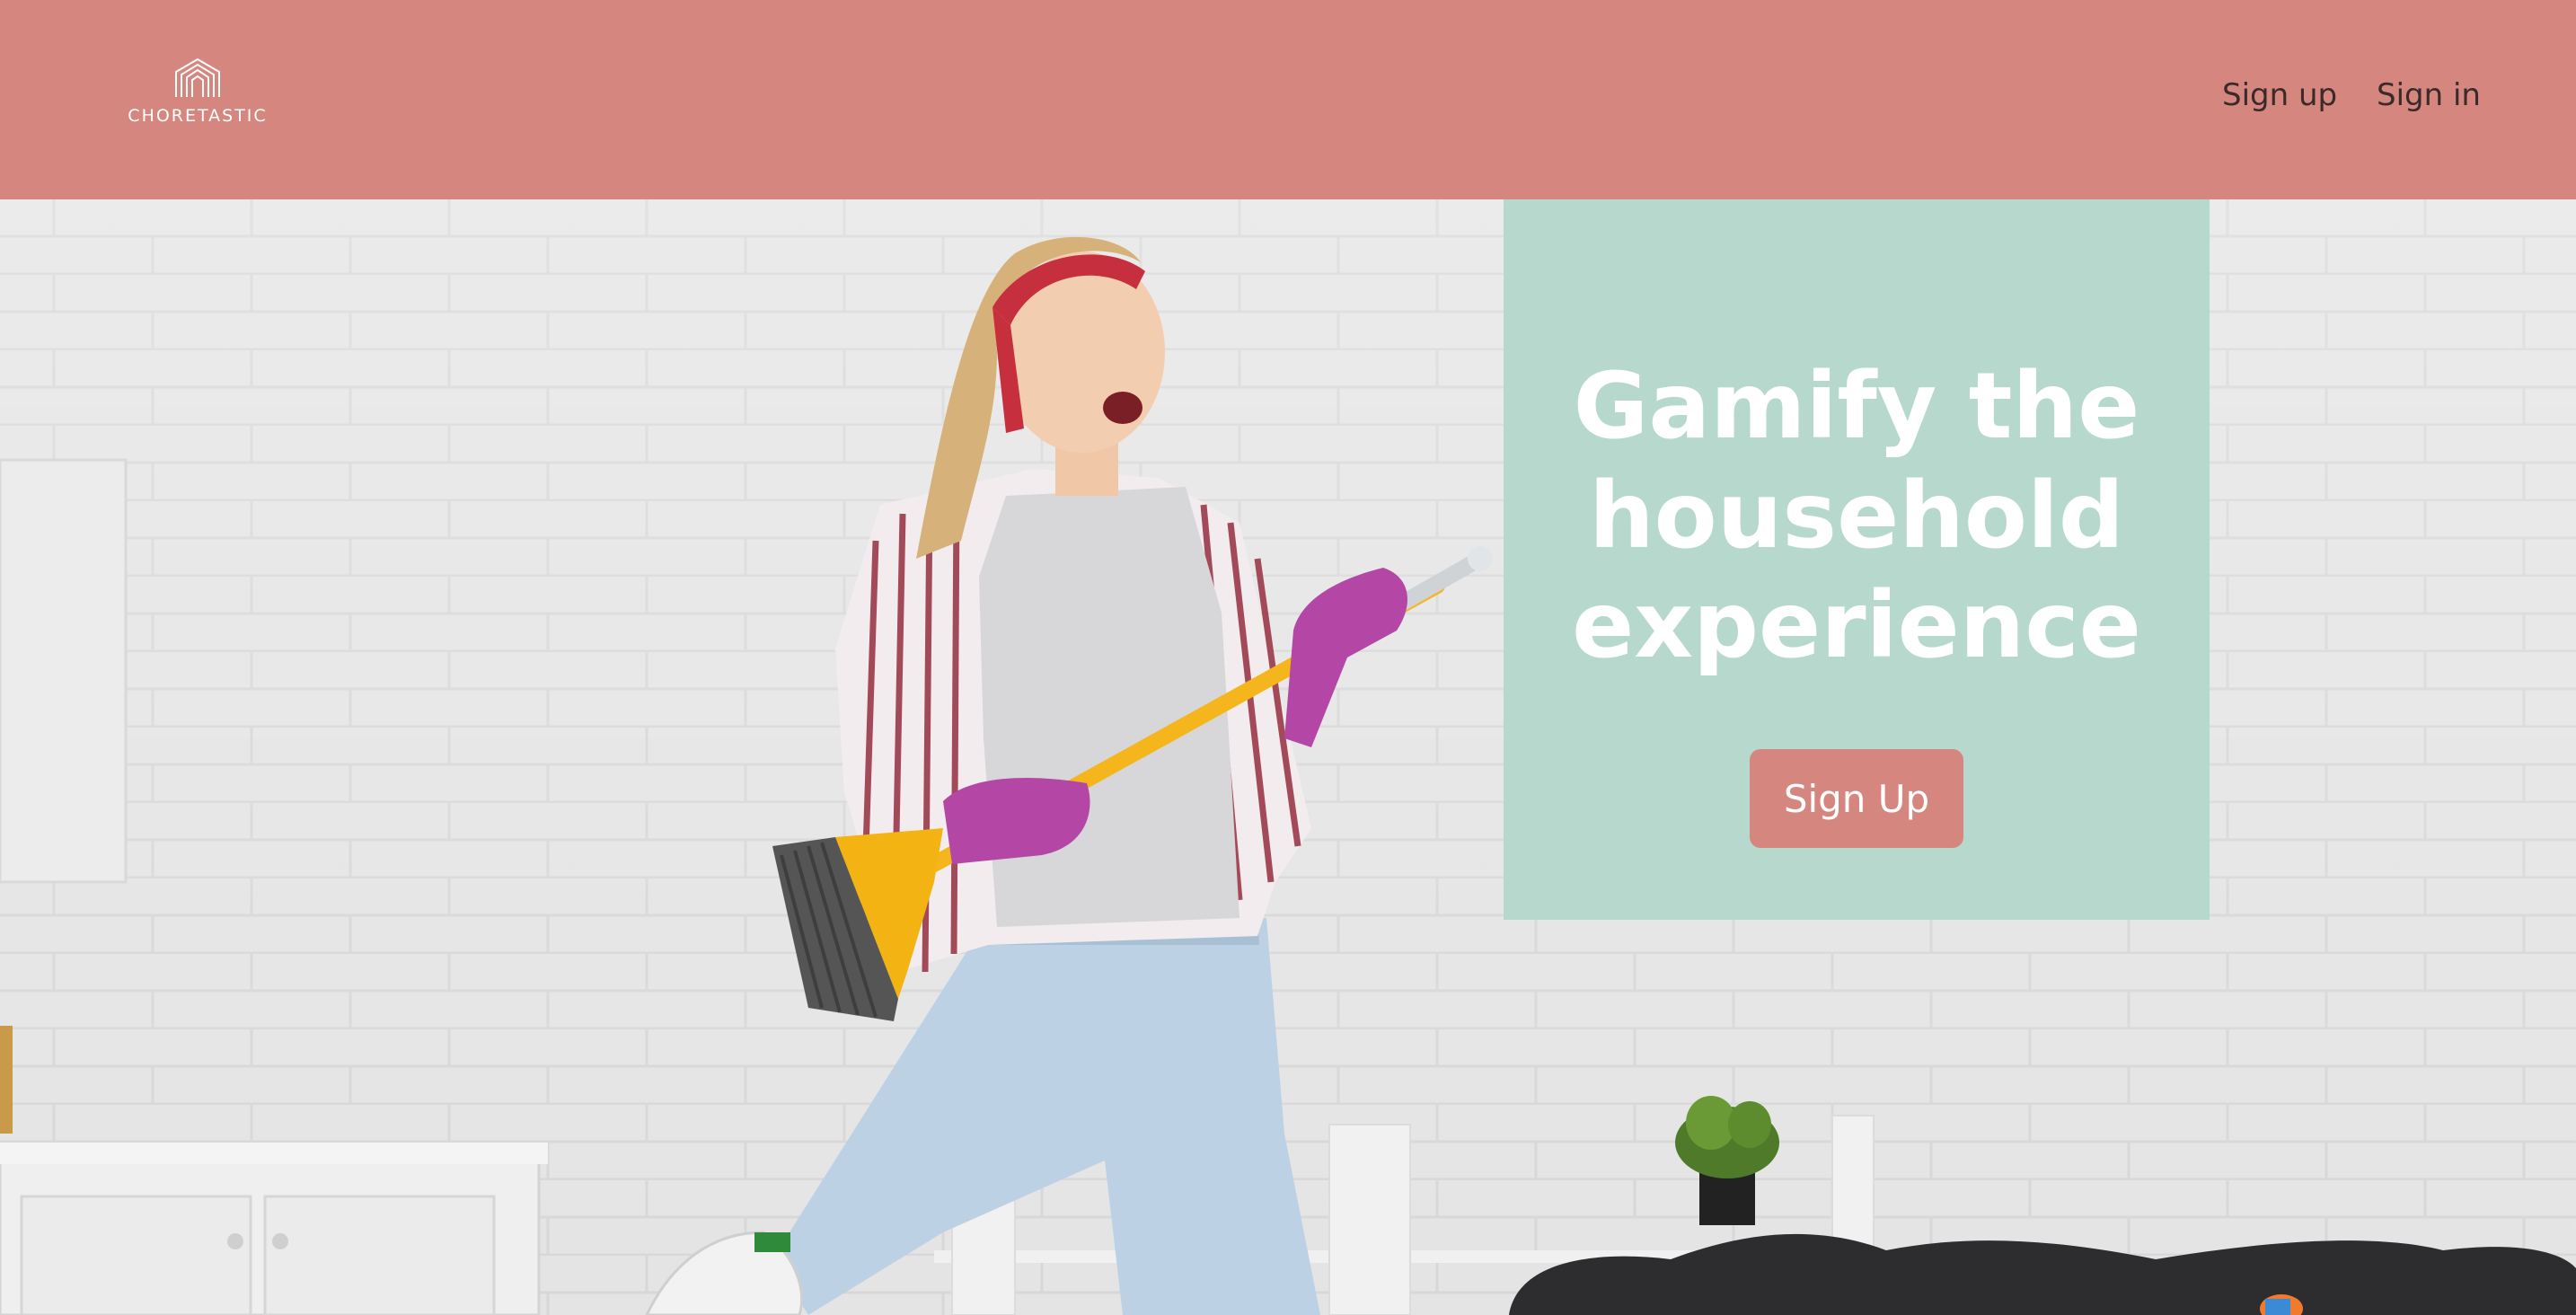 This screenshot has width=2576, height=1315. I want to click on nav-sign-up-link: Sign up, so click(2279, 95).